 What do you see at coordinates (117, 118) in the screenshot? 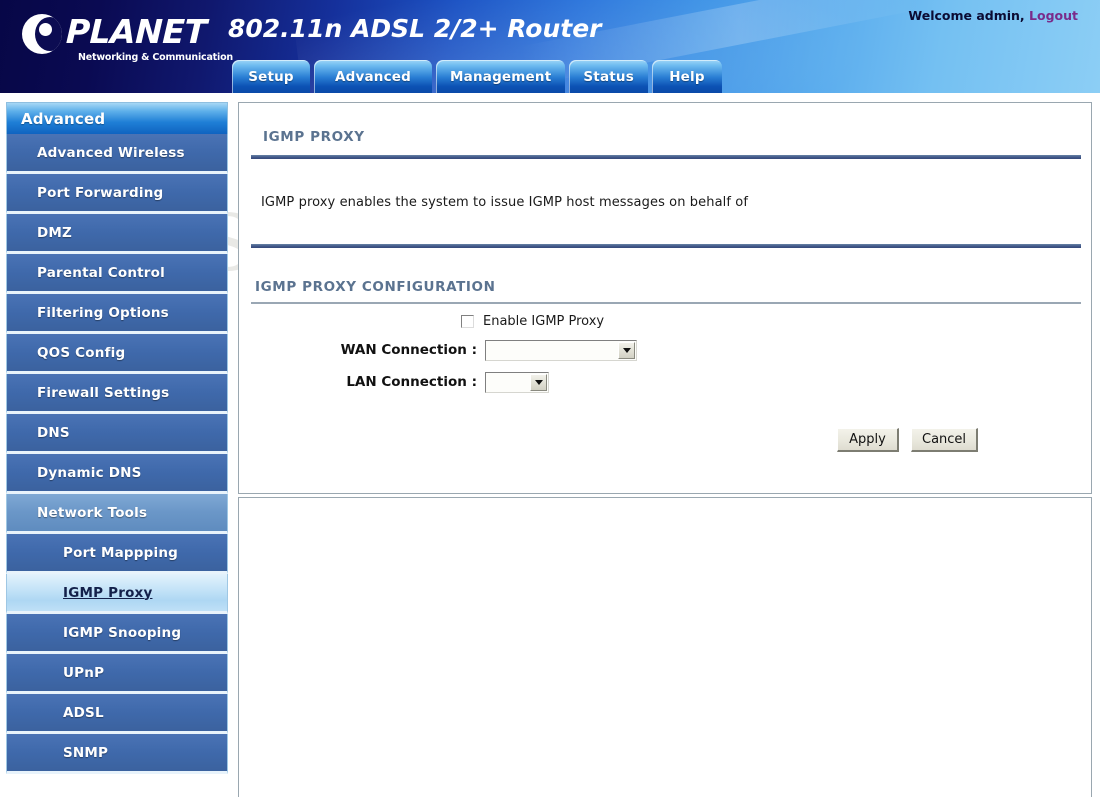
I see `sidebar-heading-advanced: Advanced` at bounding box center [117, 118].